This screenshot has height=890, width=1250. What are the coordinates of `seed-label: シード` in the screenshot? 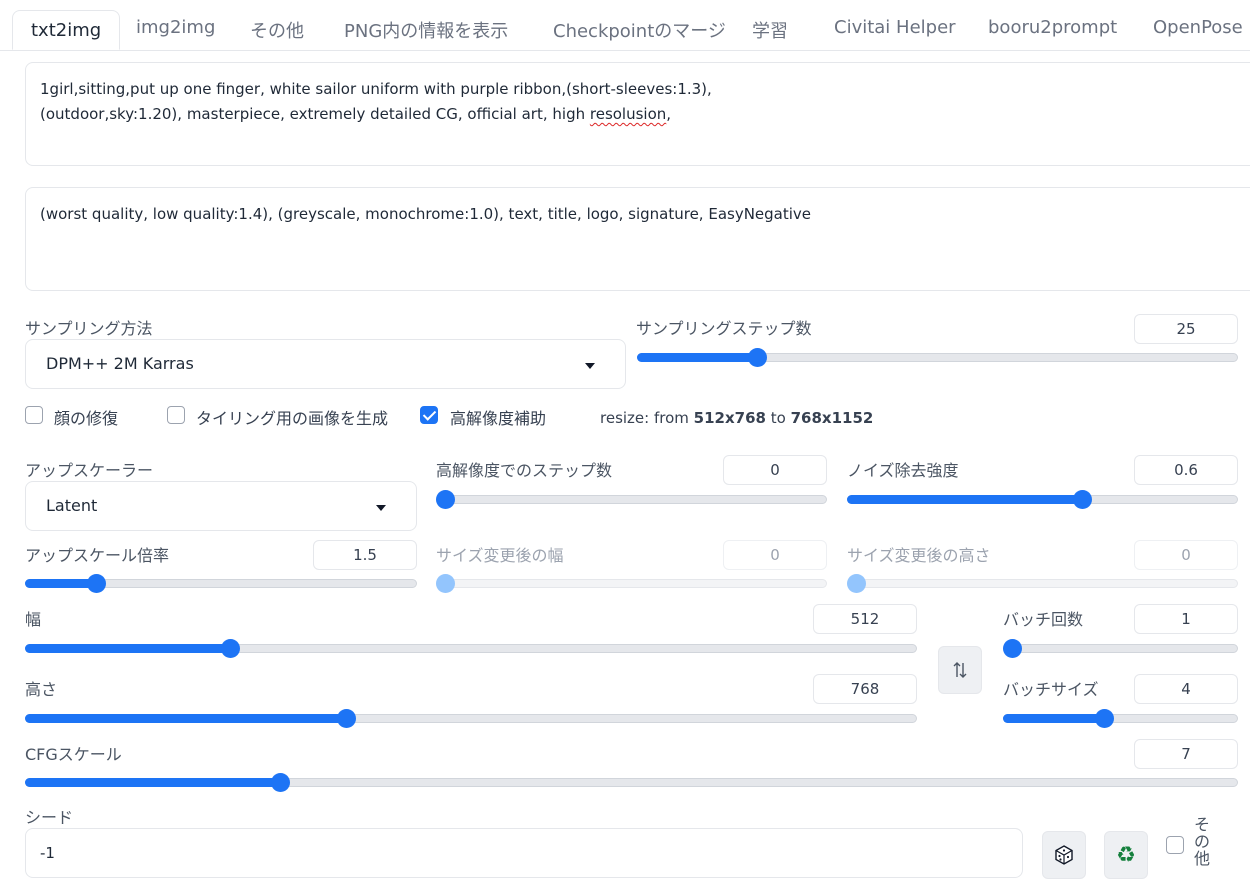 It's located at (49, 817).